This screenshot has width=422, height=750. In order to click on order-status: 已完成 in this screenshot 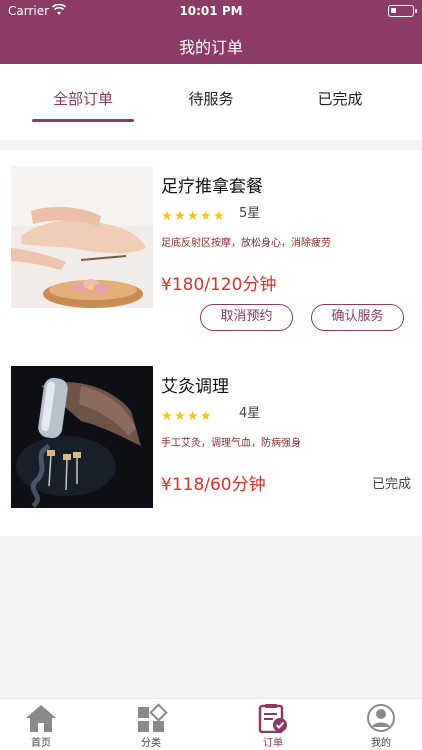, I will do `click(391, 484)`.